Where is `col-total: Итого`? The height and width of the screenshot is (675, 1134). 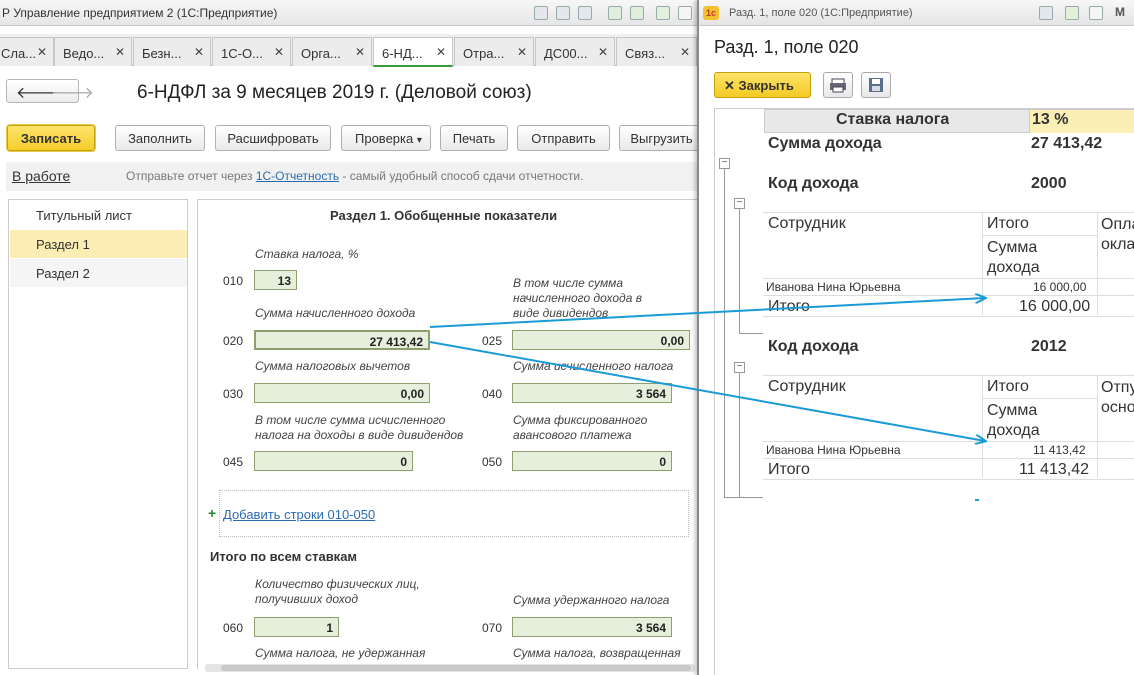 col-total: Итого is located at coordinates (1008, 223).